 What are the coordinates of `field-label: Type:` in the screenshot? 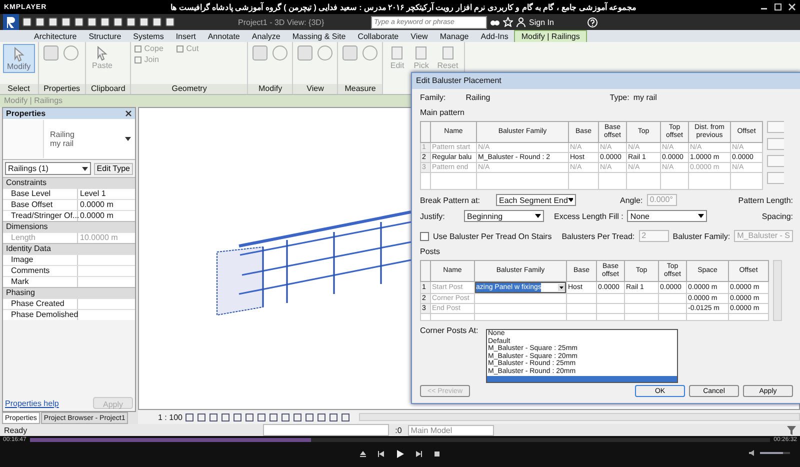 It's located at (620, 97).